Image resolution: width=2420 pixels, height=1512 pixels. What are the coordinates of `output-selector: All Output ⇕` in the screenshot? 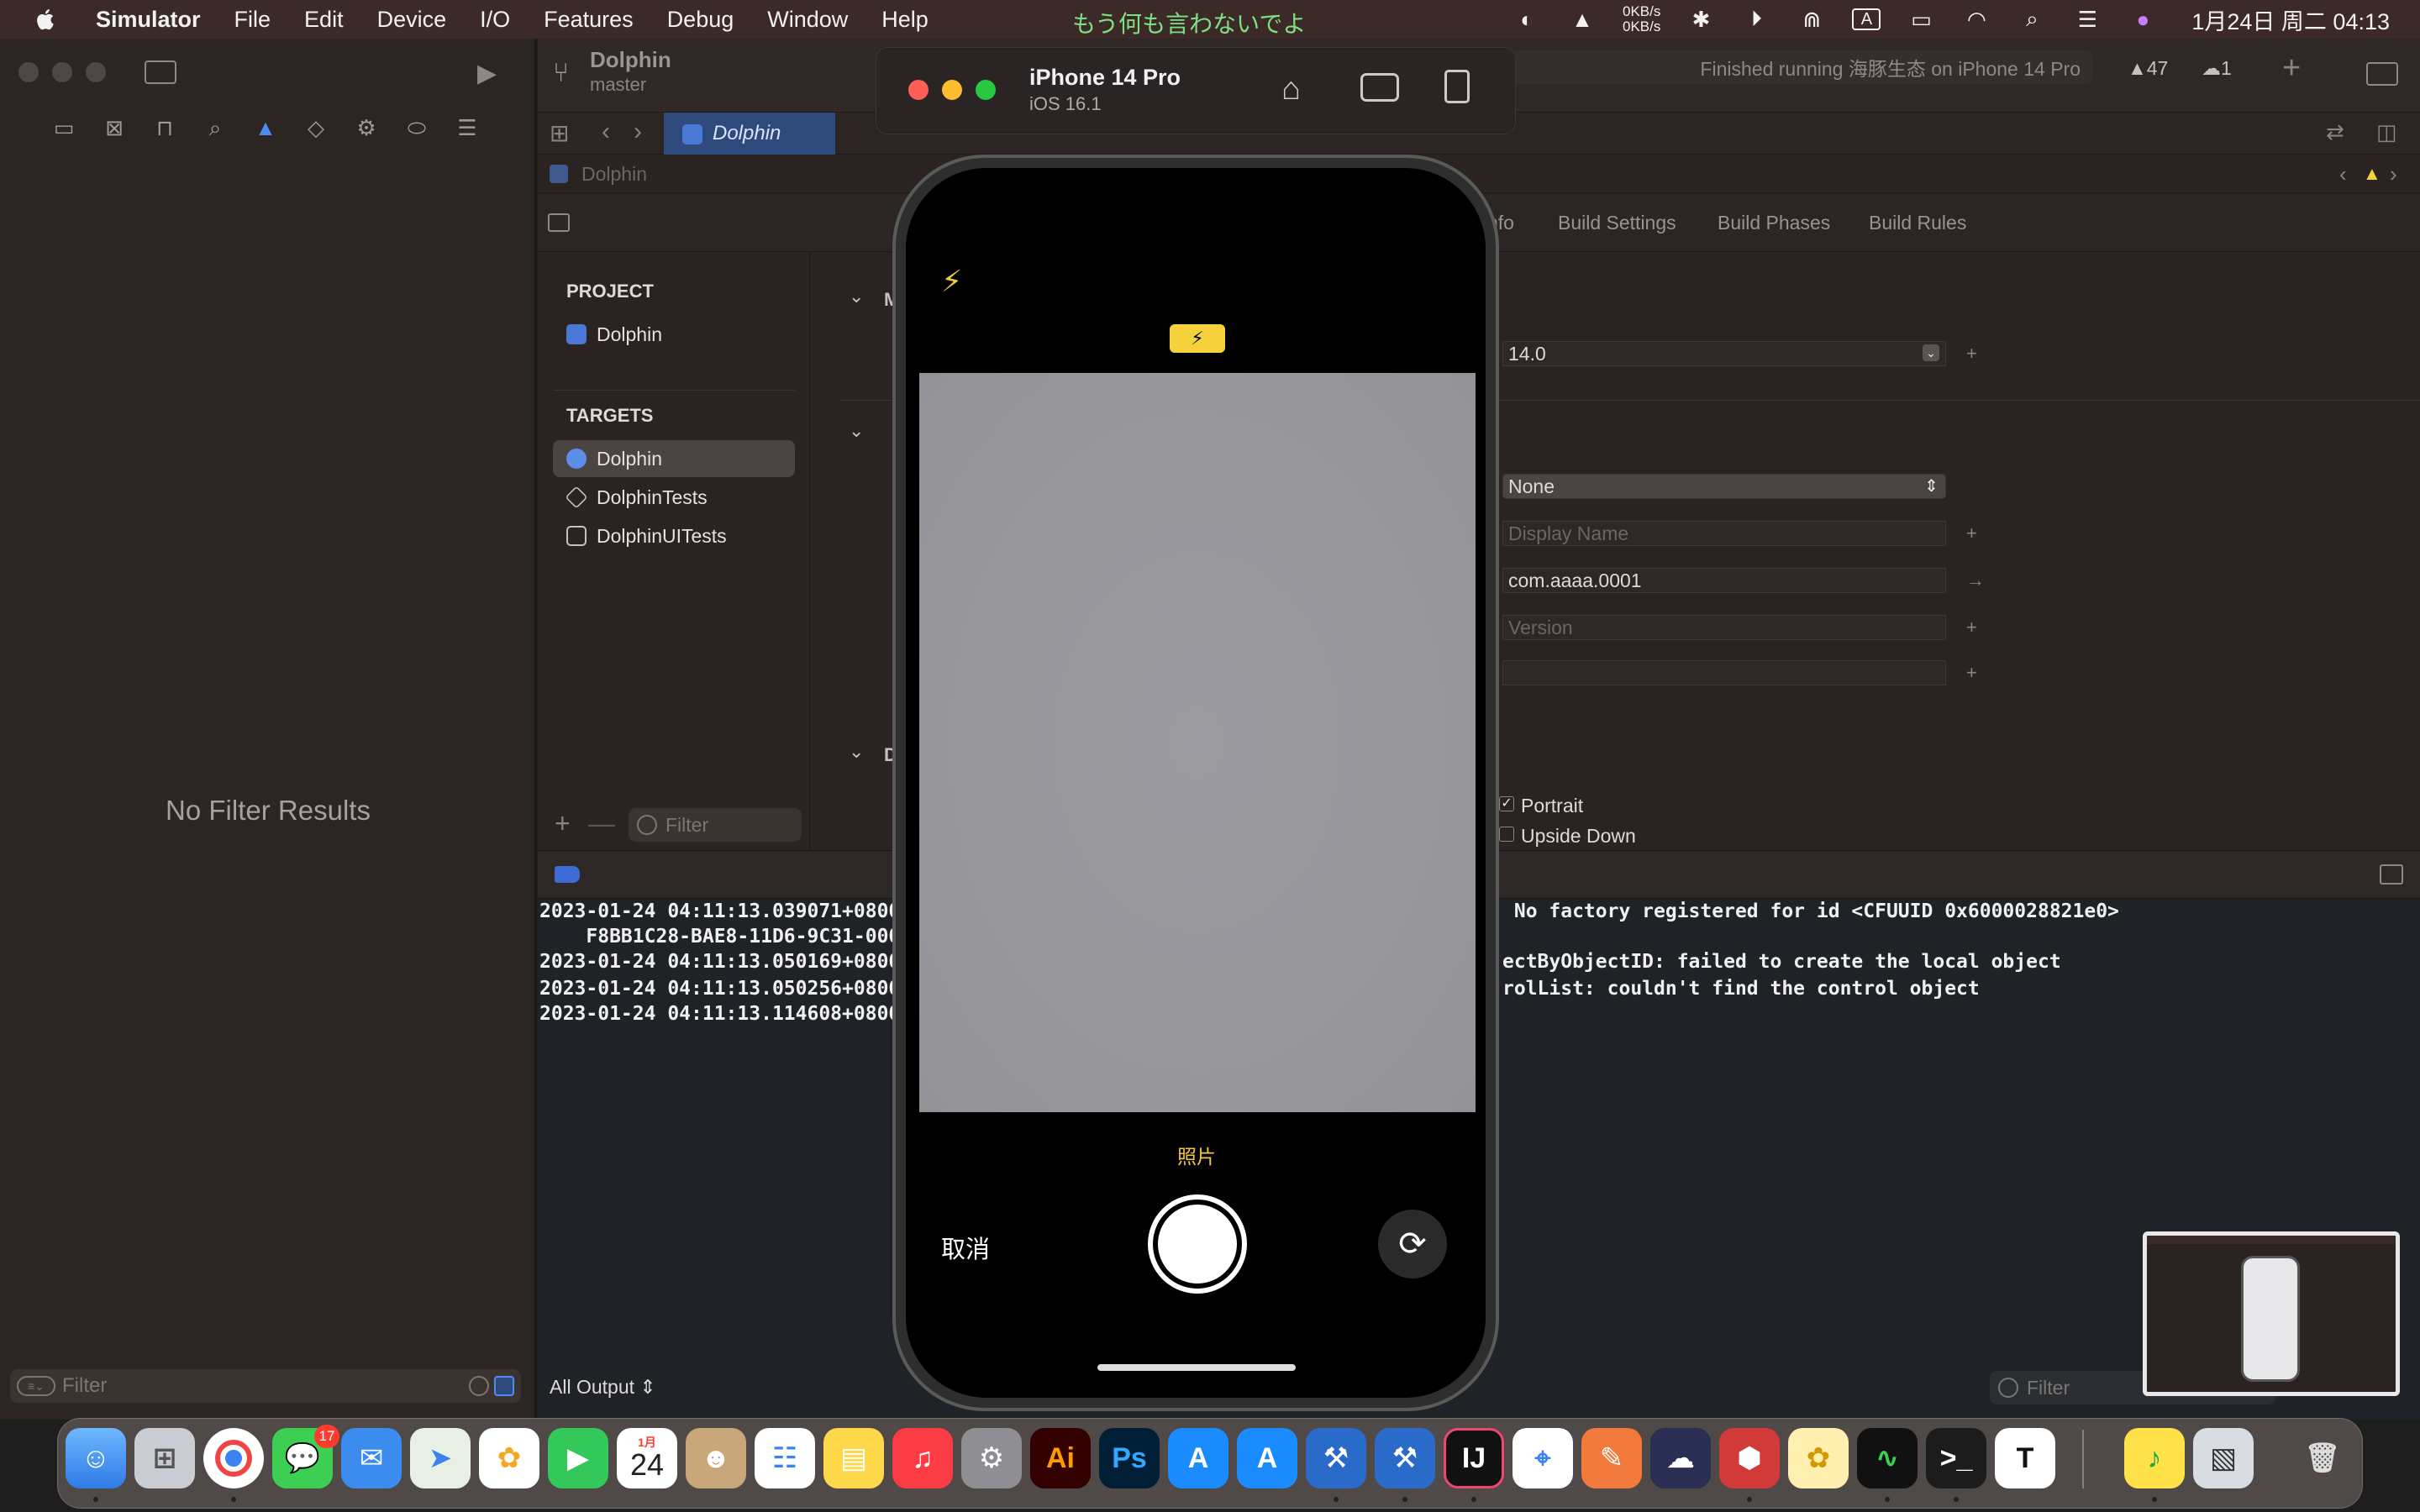 It's located at (603, 1387).